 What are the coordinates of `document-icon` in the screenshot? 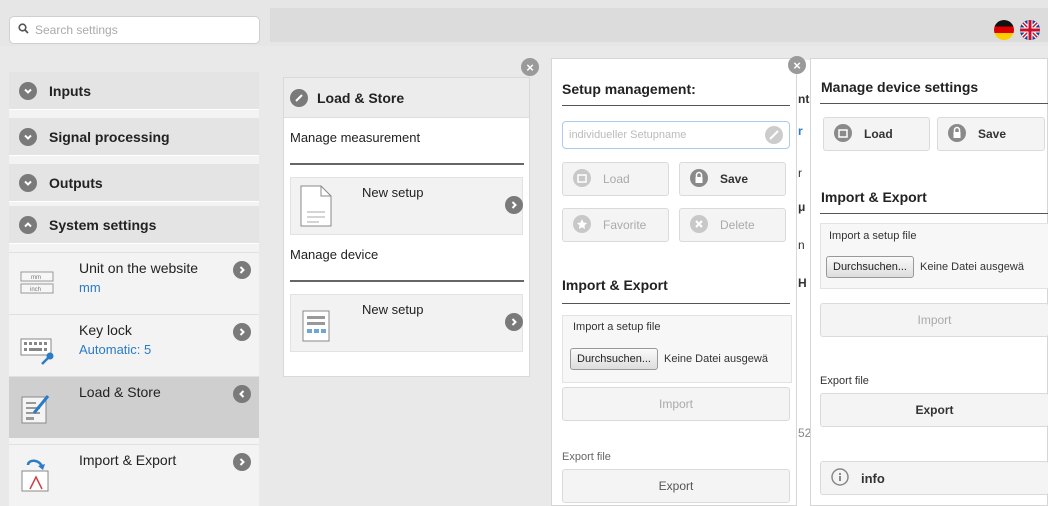 It's located at (316, 208).